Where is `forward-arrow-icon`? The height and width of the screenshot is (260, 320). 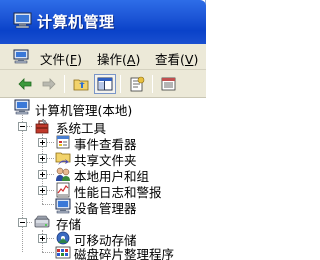
forward-arrow-icon is located at coordinates (49, 84).